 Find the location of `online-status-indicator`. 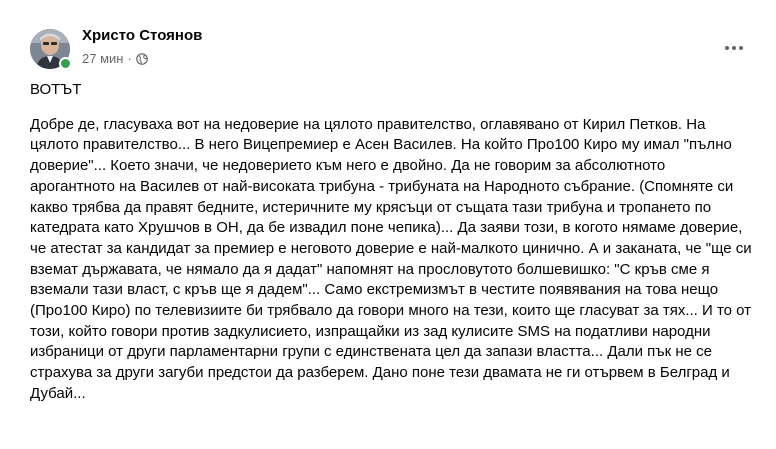

online-status-indicator is located at coordinates (65, 63).